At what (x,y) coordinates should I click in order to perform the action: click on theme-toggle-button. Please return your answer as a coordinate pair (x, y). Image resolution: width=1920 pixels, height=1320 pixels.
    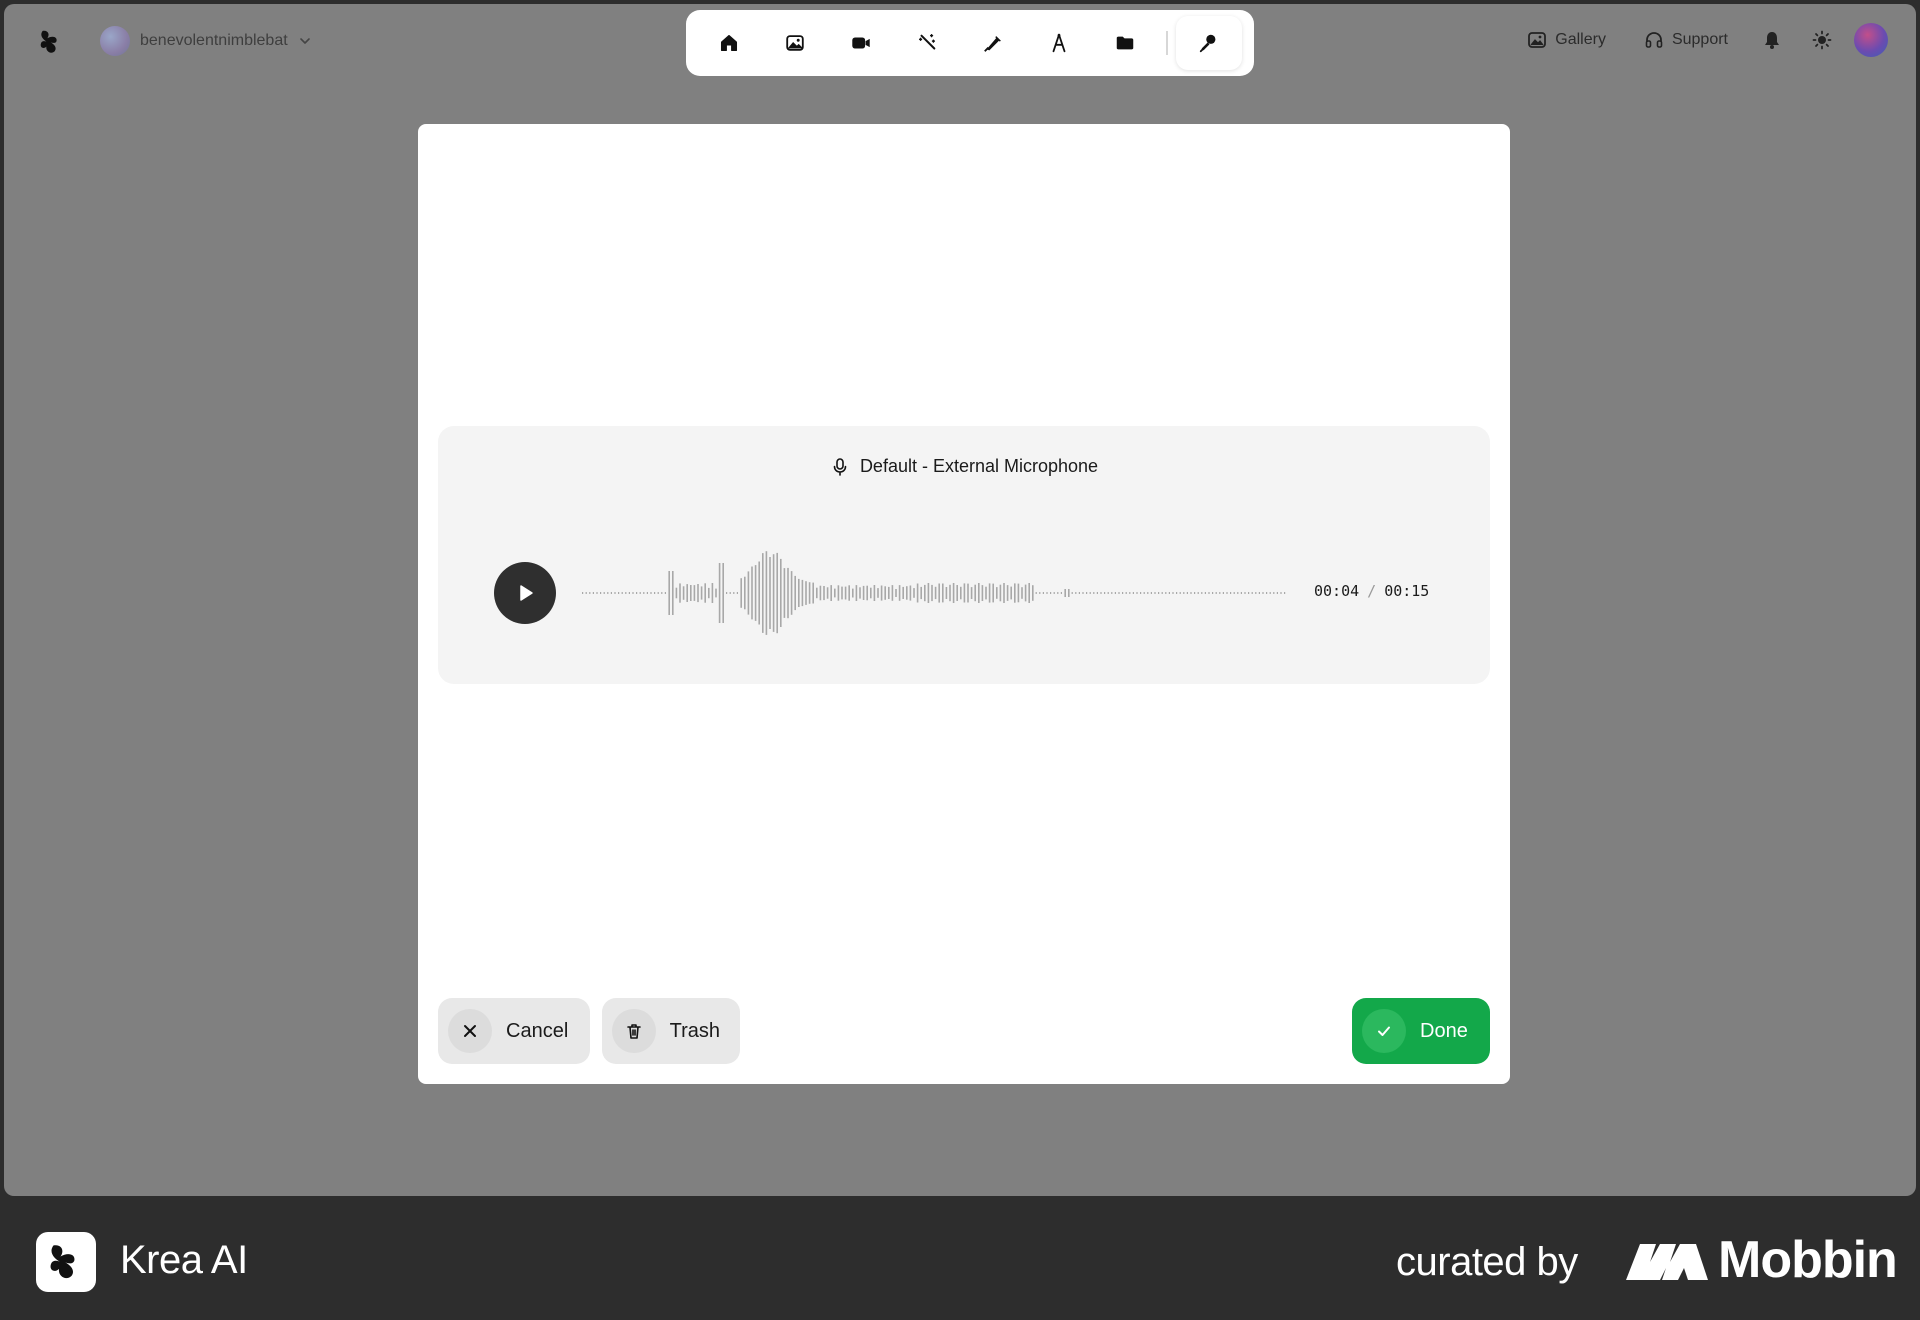
    Looking at the image, I should click on (1822, 40).